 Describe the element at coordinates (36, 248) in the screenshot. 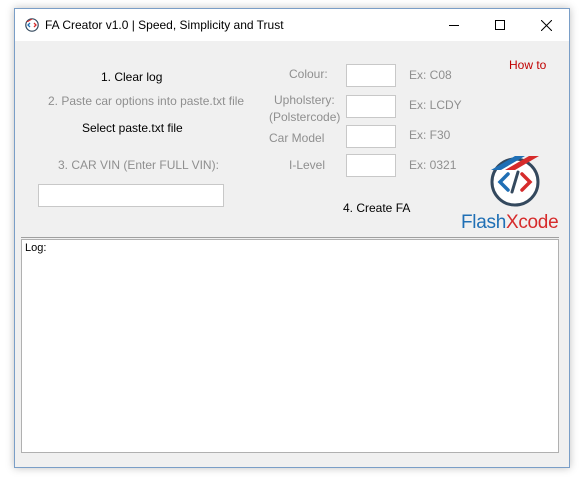

I see `log-label: Log:` at that location.